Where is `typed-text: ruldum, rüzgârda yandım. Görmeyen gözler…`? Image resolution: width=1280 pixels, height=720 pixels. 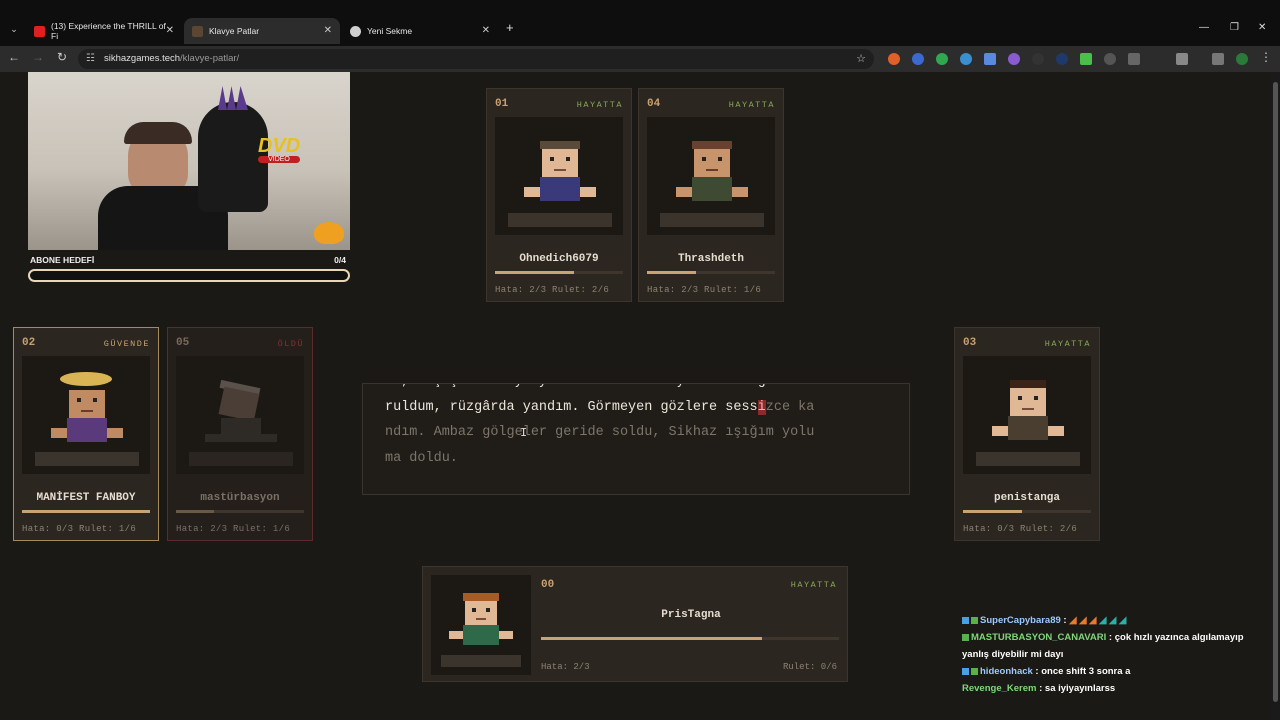
typed-text: ruldum, rüzgârda yandım. Görmeyen gözler… is located at coordinates (571, 407).